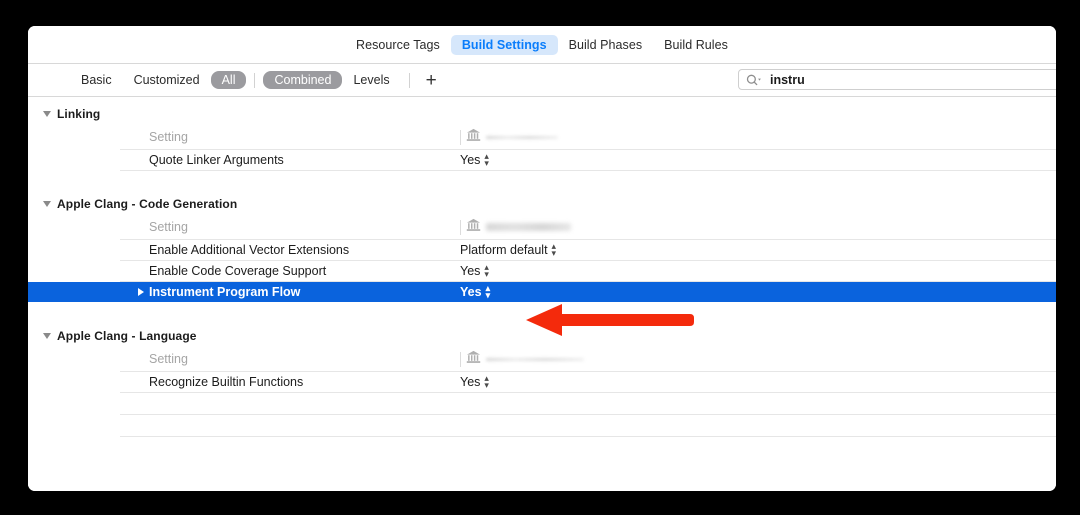 This screenshot has height=515, width=1080. I want to click on chevron-right-icon, so click(141, 292).